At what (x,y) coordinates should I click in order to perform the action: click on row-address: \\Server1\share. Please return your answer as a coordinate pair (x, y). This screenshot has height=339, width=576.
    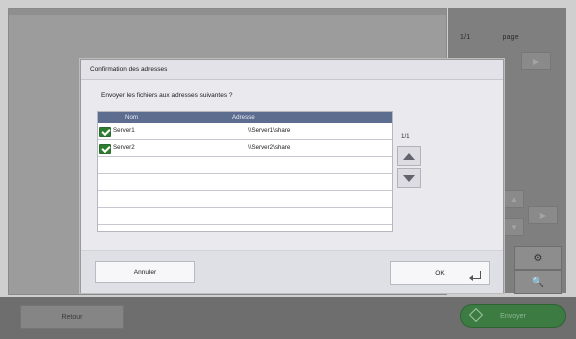
    Looking at the image, I should click on (269, 130).